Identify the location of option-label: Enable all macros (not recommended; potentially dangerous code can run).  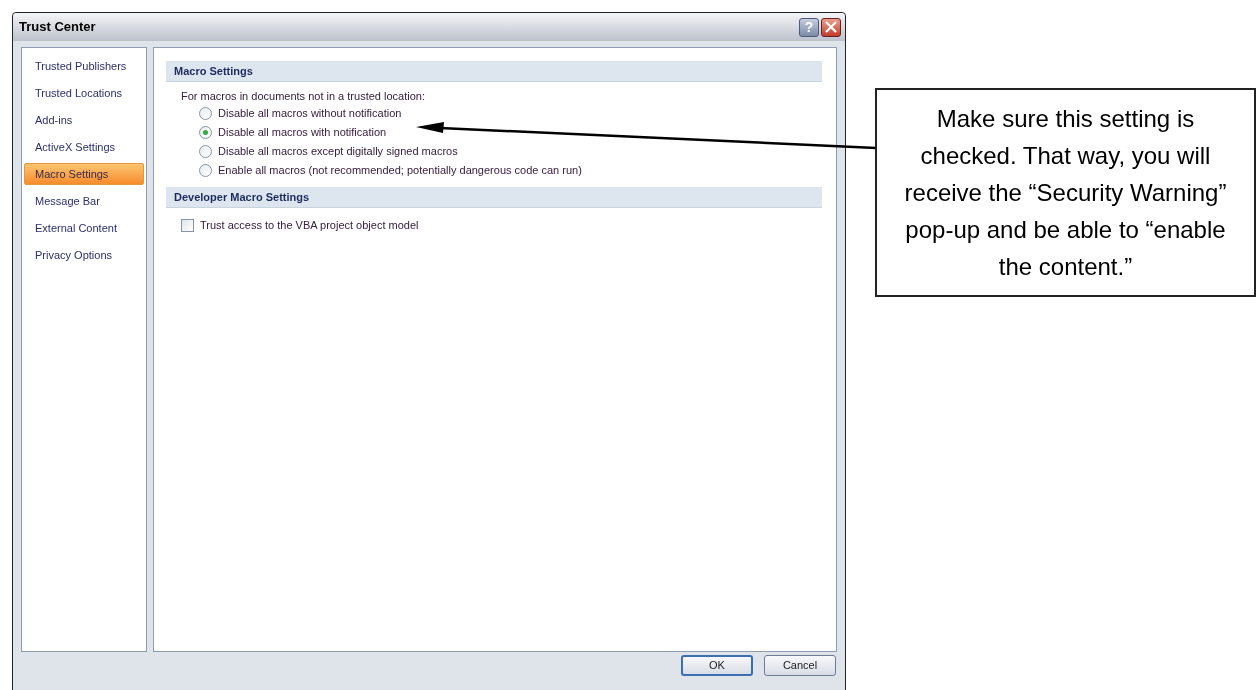
(400, 171).